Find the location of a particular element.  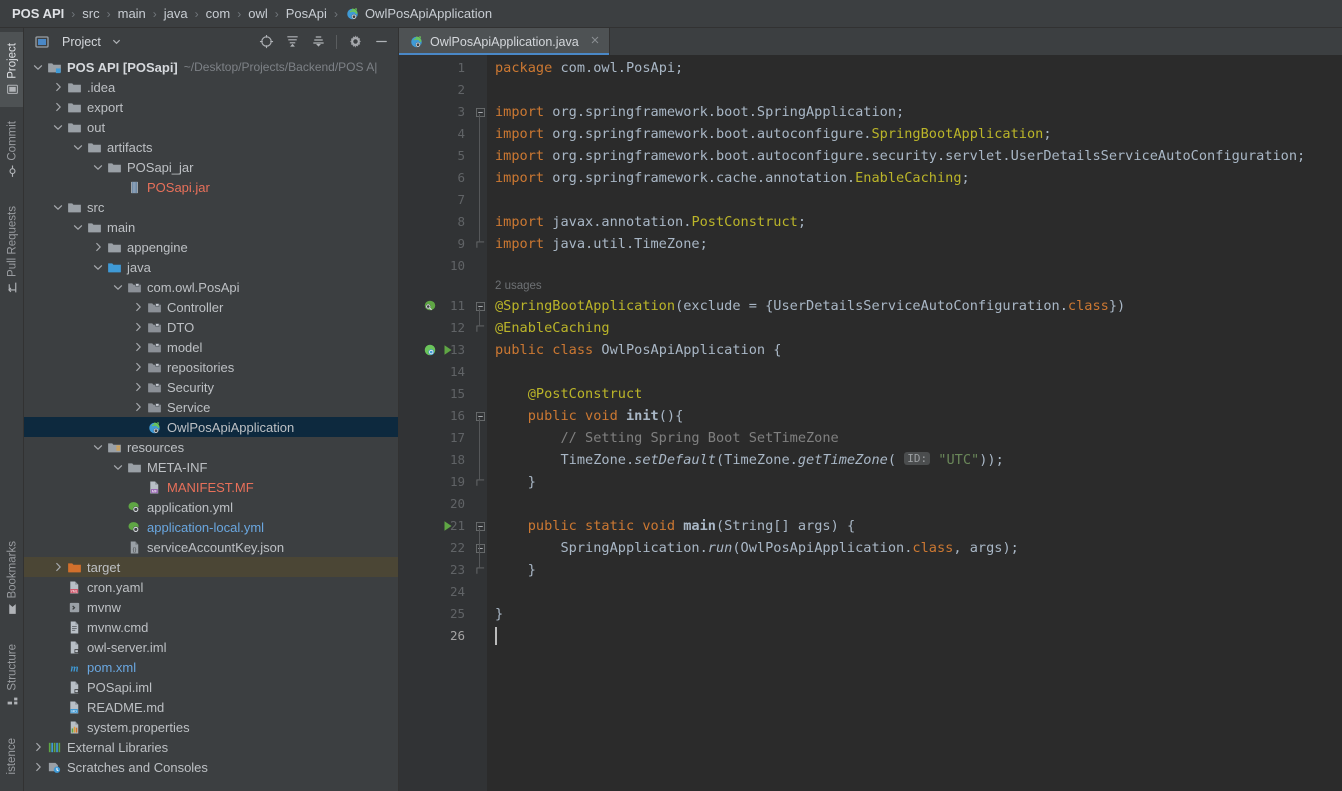

tree-node-out: out is located at coordinates (211, 127).